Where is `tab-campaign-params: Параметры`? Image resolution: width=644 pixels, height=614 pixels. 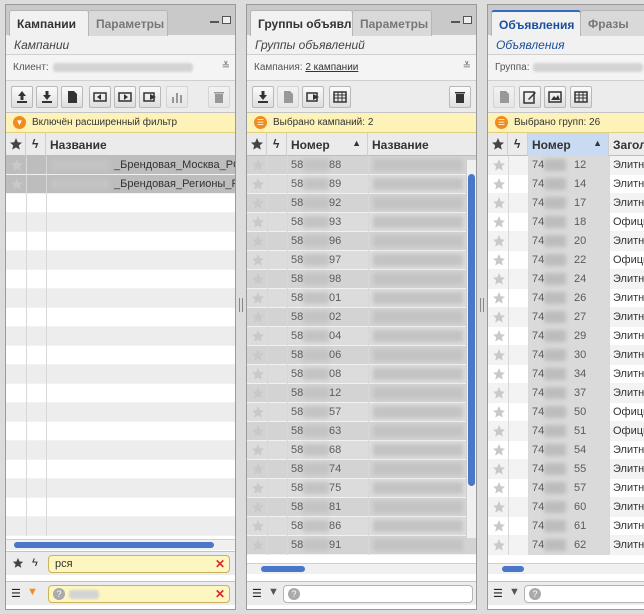
tab-campaign-params: Параметры is located at coordinates (128, 23).